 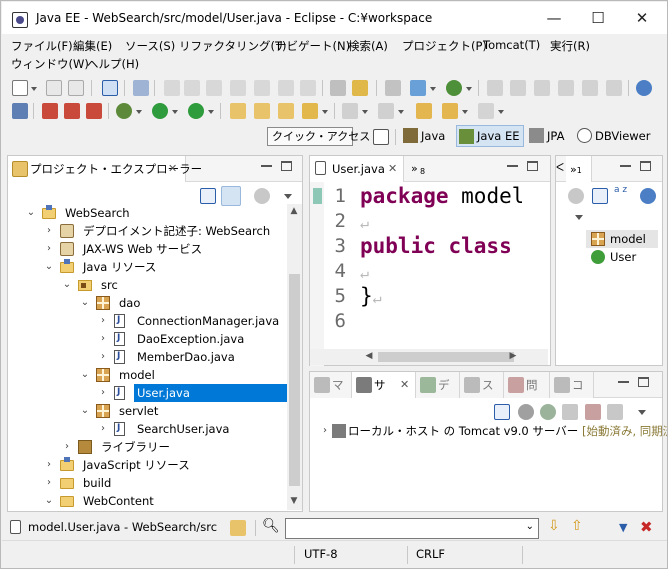 I want to click on disconnect-icon, so click(x=238, y=88).